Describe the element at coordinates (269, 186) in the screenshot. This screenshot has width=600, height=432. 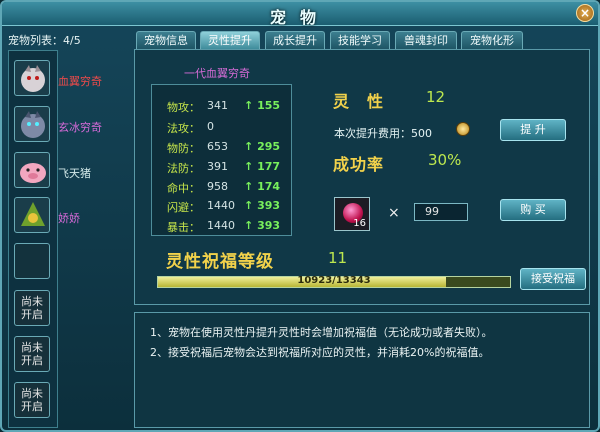
I see `stat-increase-value: 174` at that location.